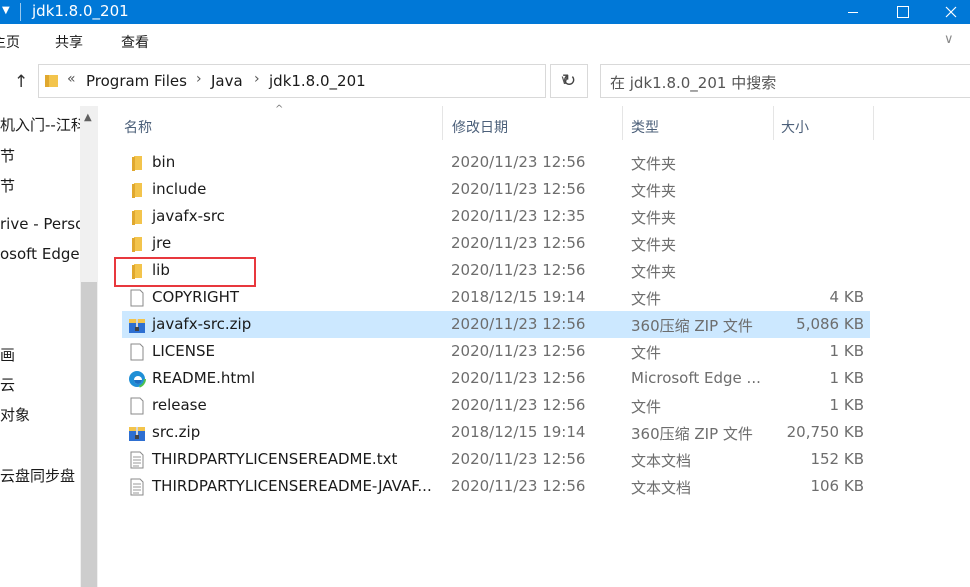  What do you see at coordinates (518, 216) in the screenshot?
I see `file-date: 2020/11/23 12:35` at bounding box center [518, 216].